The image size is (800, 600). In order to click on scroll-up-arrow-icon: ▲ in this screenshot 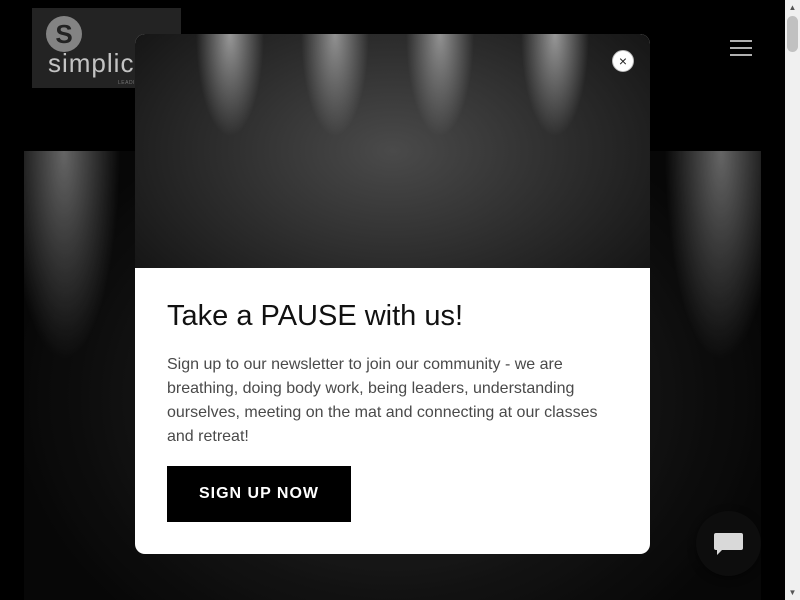, I will do `click(792, 7)`.